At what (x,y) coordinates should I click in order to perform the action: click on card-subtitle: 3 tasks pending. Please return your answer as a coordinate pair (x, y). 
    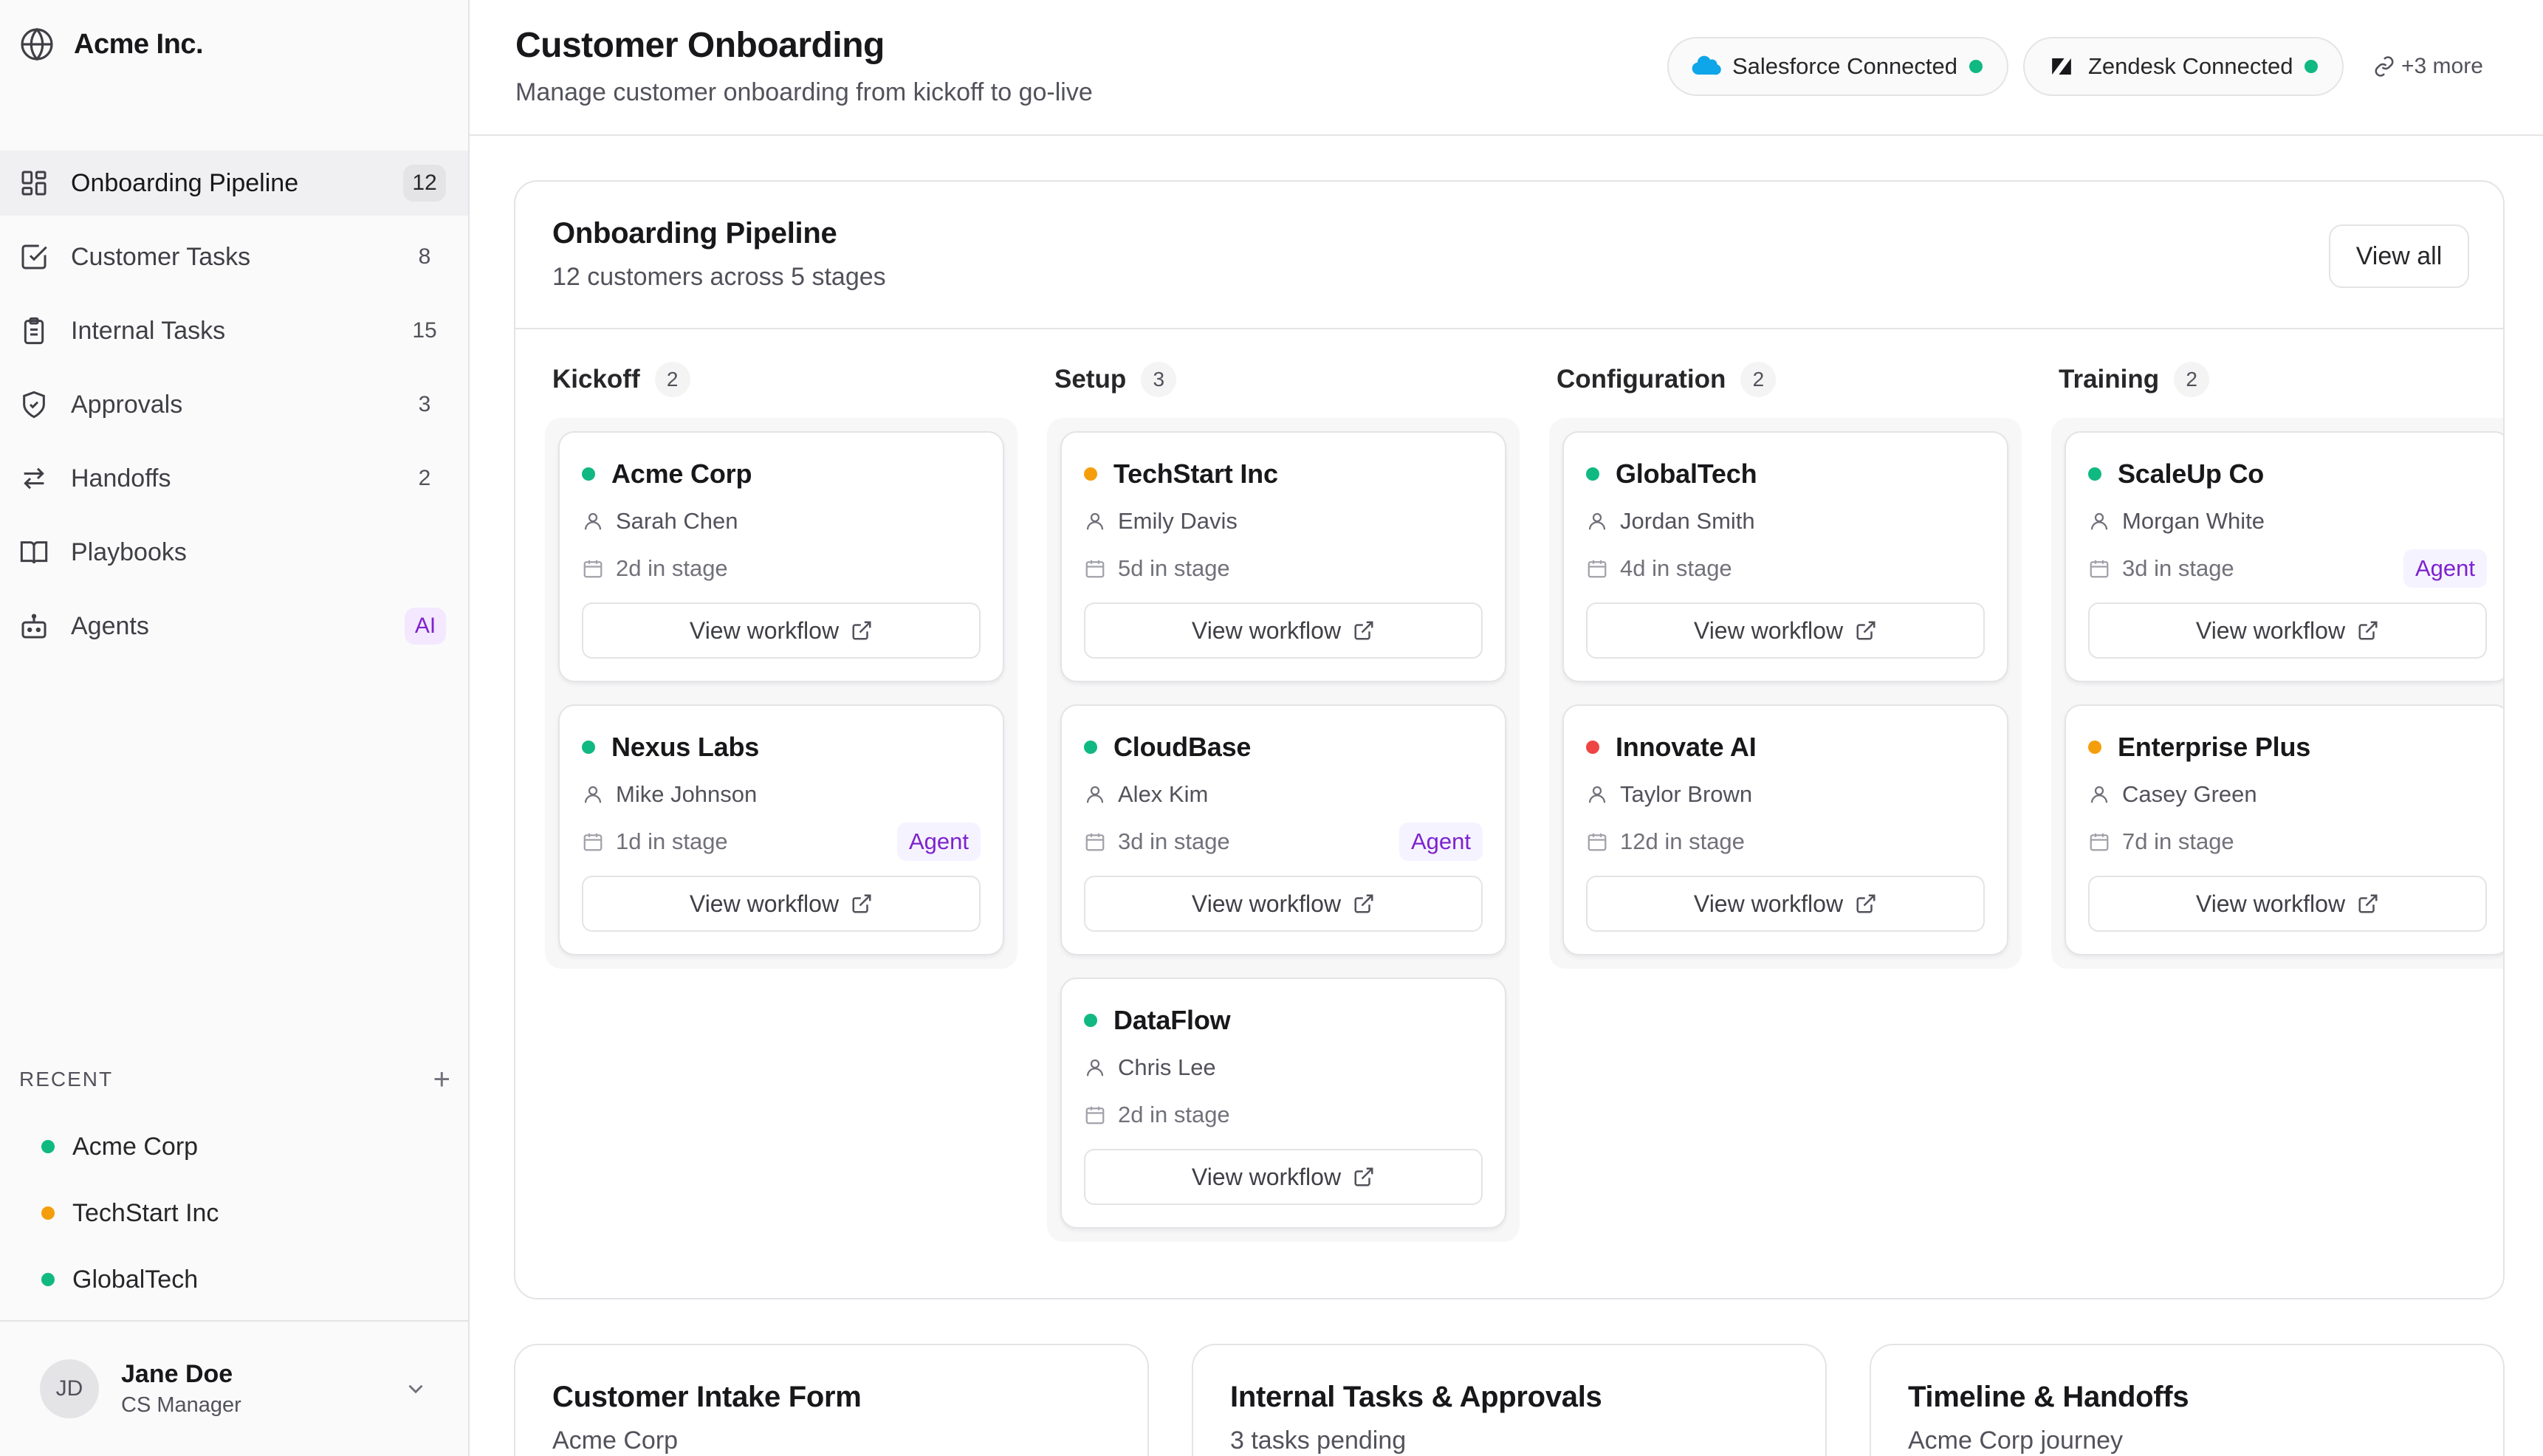
    Looking at the image, I should click on (1318, 1441).